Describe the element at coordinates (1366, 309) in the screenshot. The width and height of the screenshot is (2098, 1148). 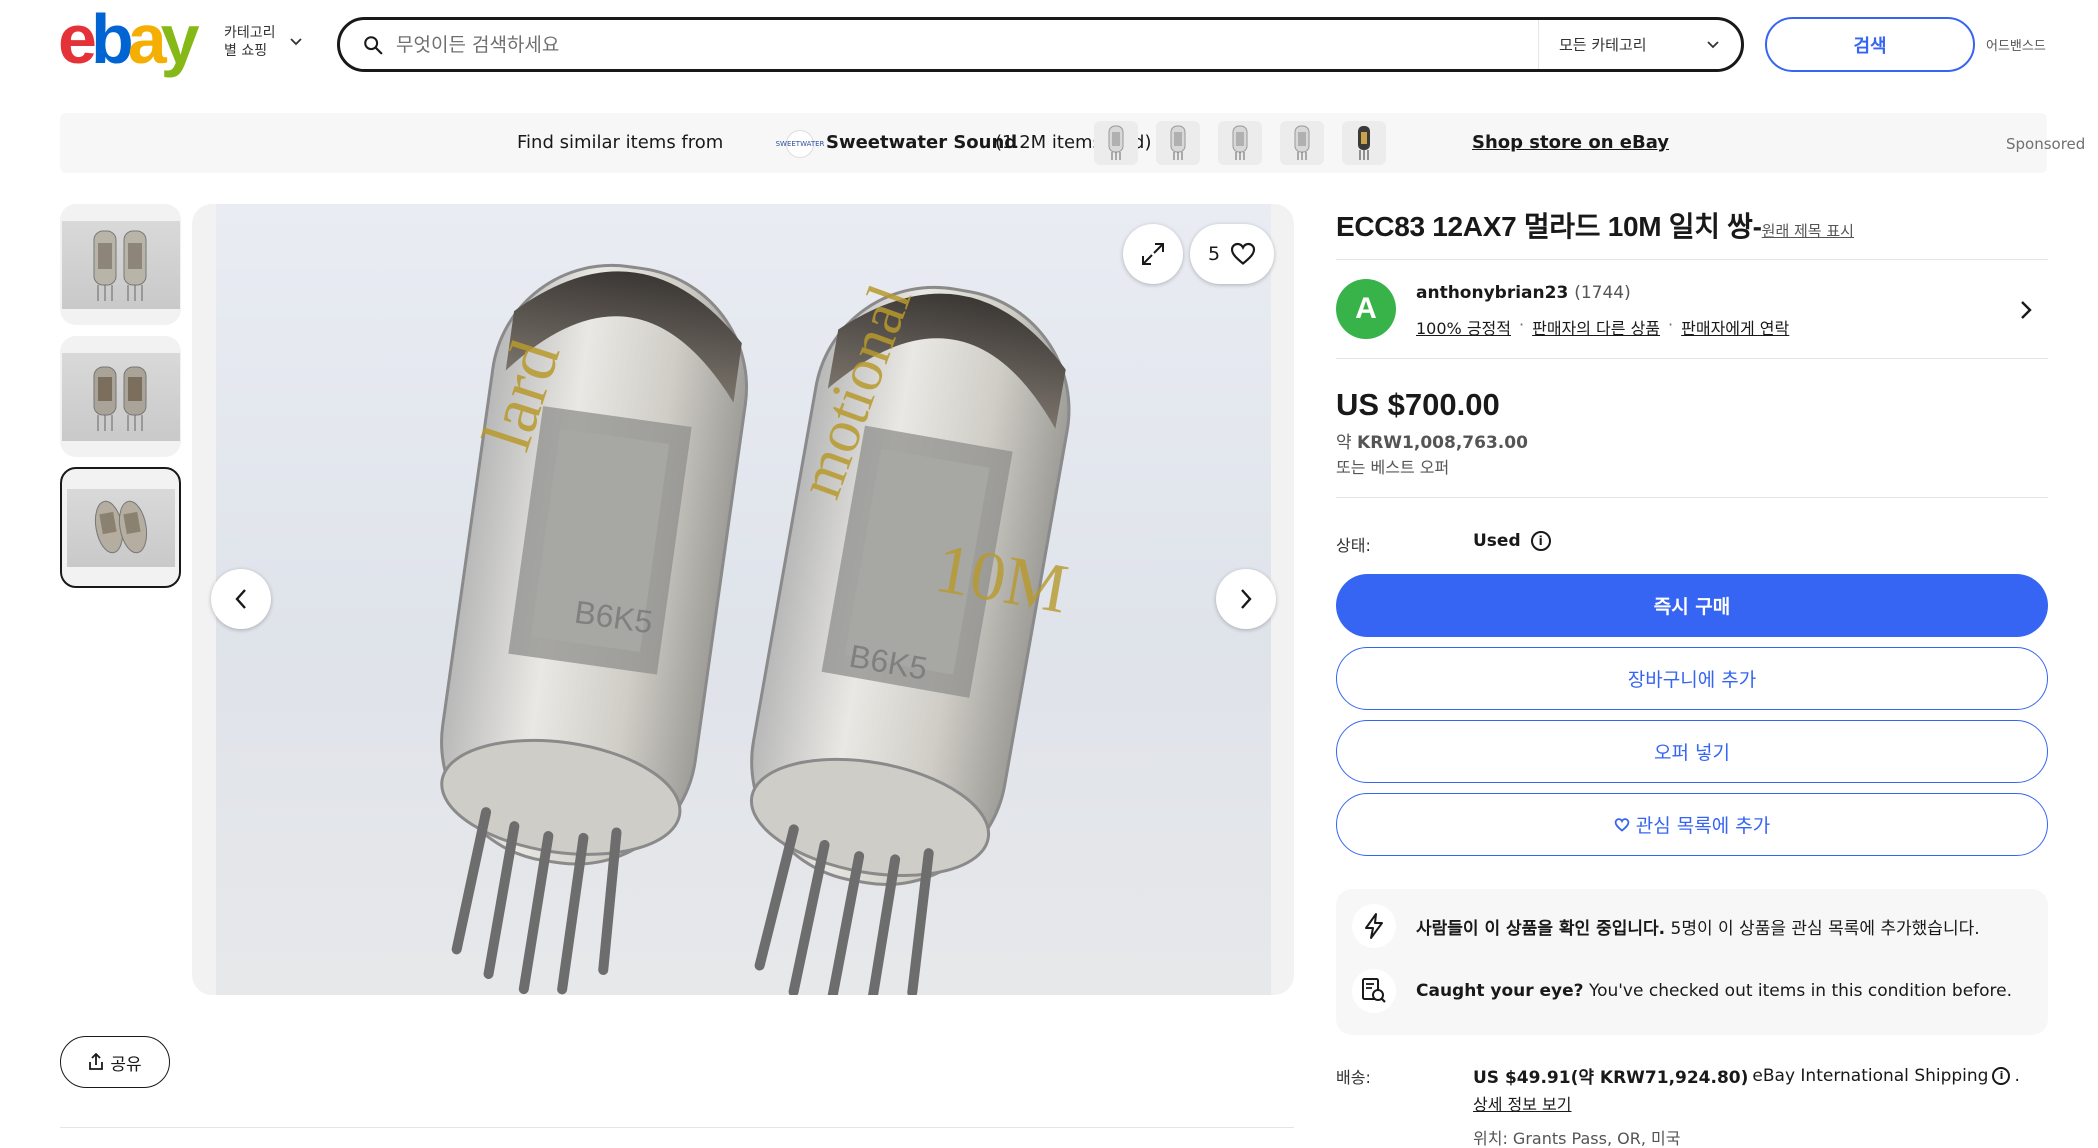
I see `seller-avatar: A` at that location.